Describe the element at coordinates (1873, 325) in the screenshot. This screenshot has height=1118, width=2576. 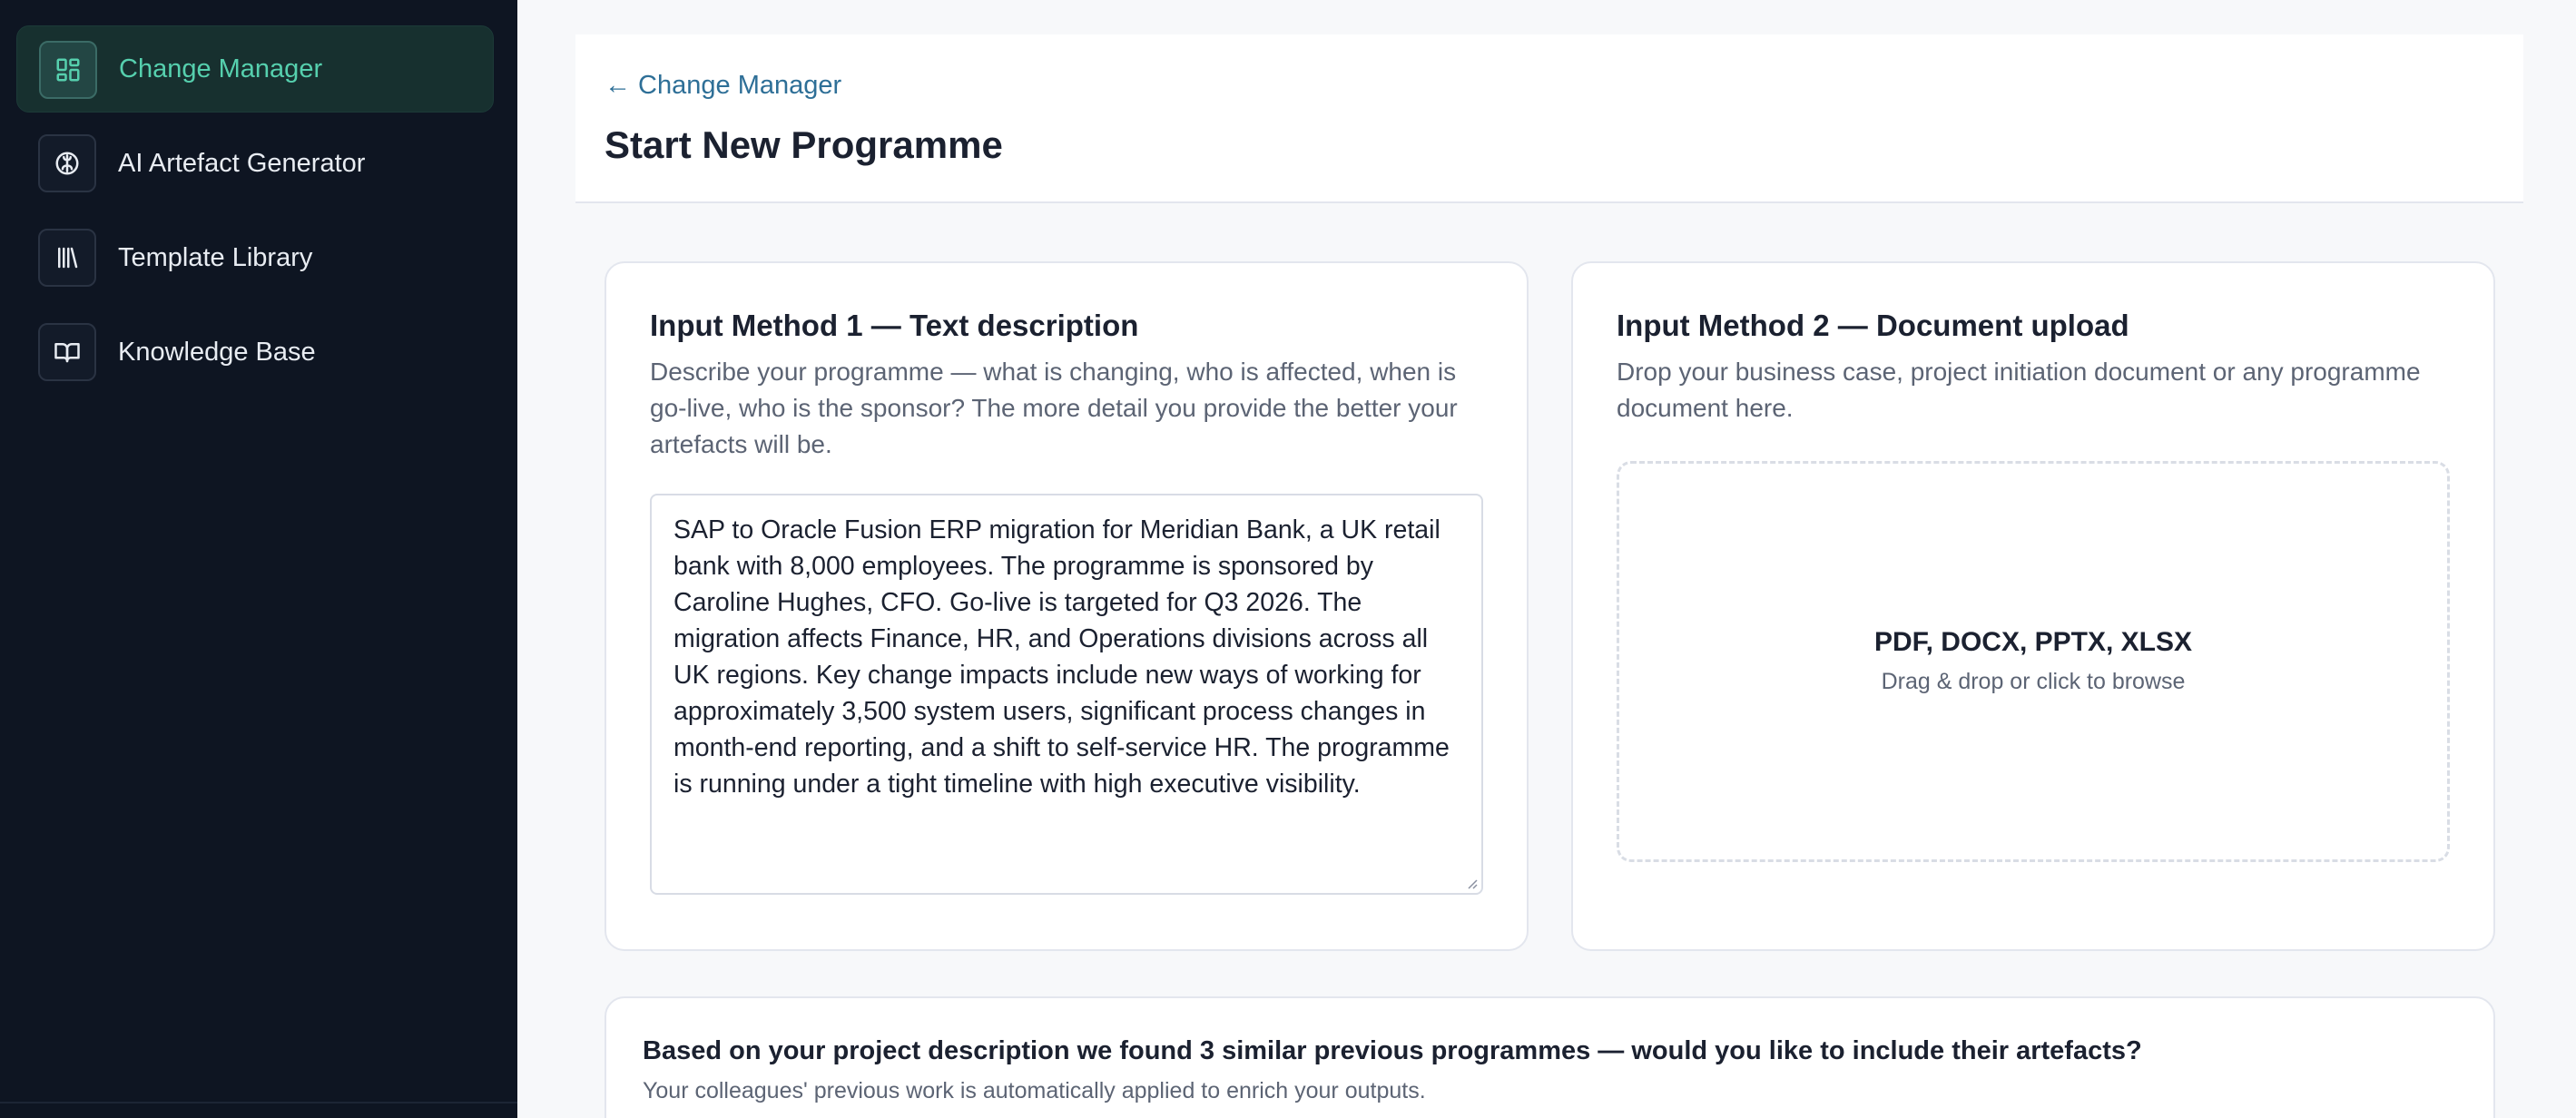
I see `card-title: Input Method 2 — Document upload` at that location.